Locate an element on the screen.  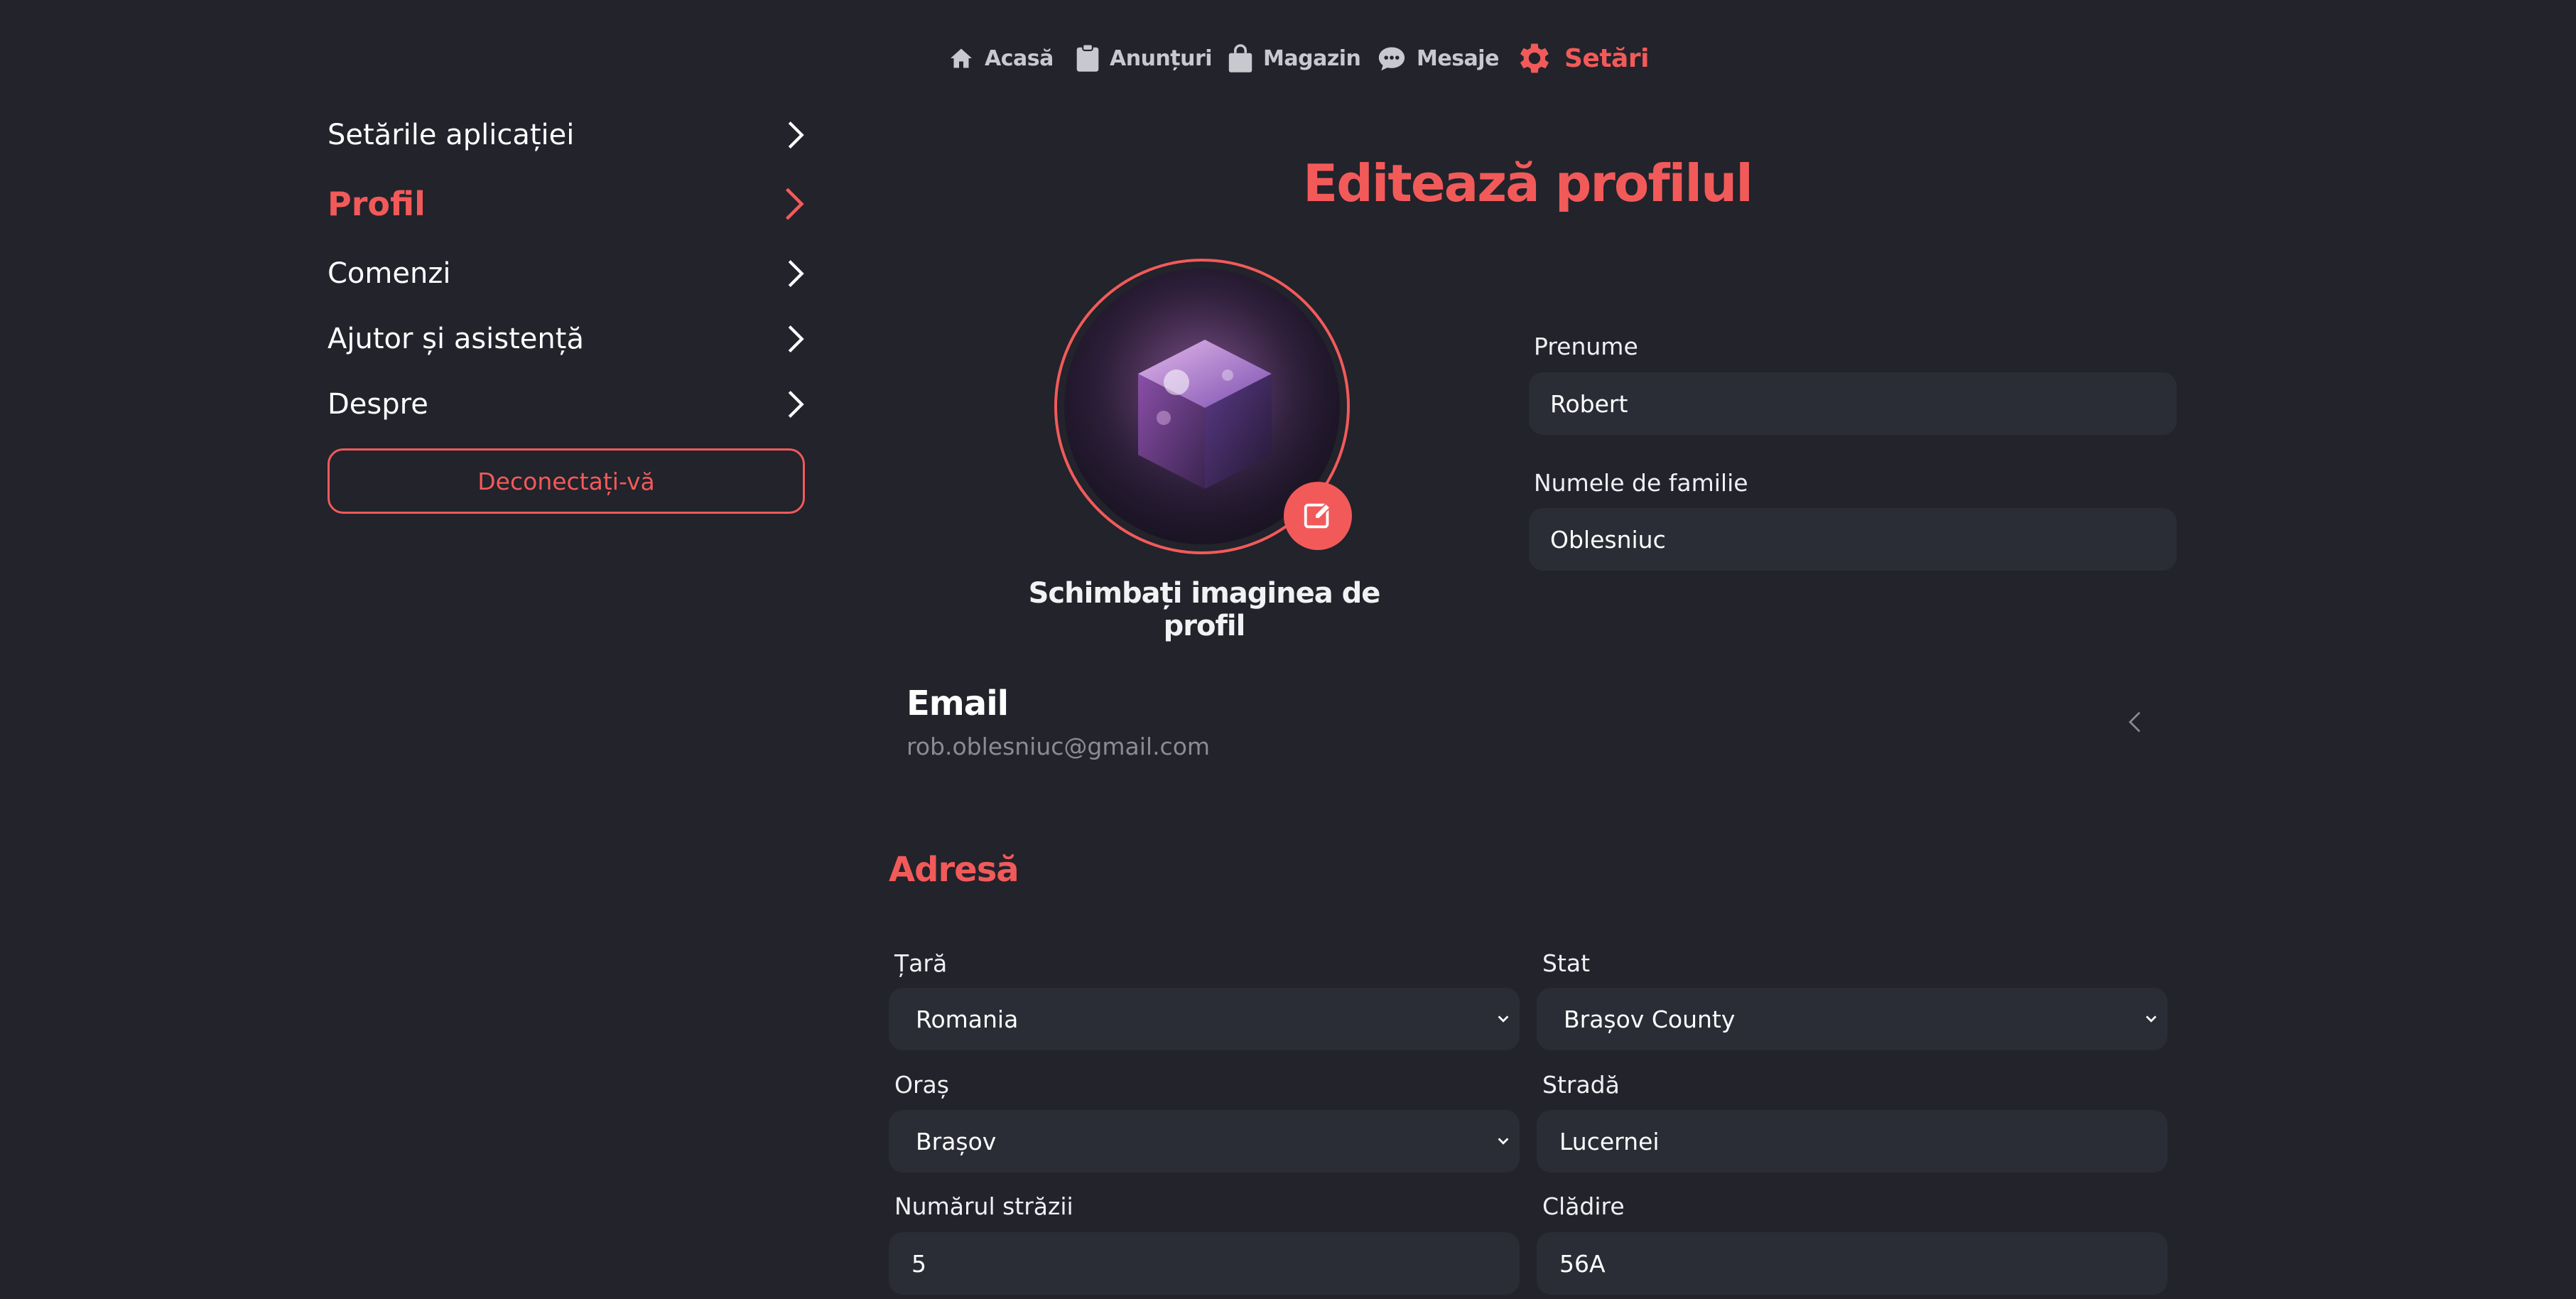
home-icon is located at coordinates (961, 58).